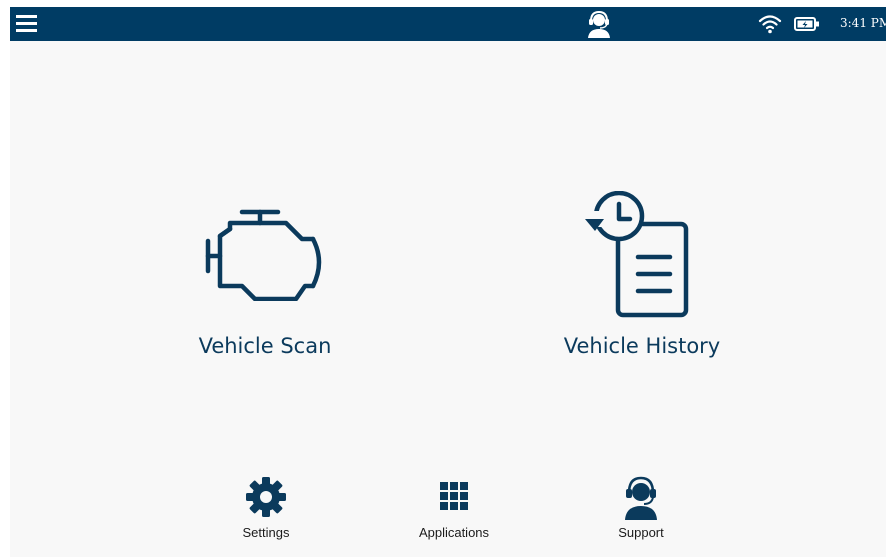  Describe the element at coordinates (454, 532) in the screenshot. I see `applications-label: Applications` at that location.